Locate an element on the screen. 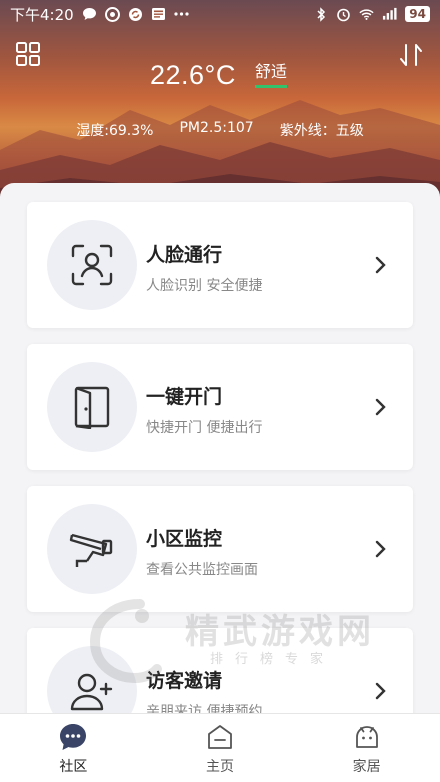 The image size is (440, 782). signal-icon is located at coordinates (389, 14).